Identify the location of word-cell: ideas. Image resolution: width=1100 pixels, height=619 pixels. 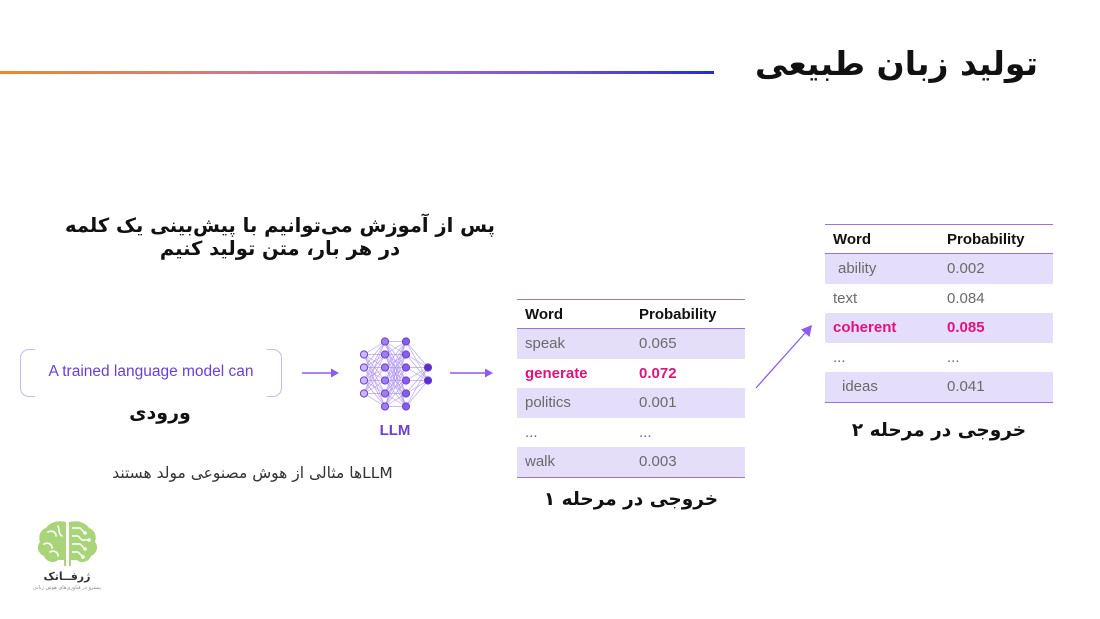
(882, 387).